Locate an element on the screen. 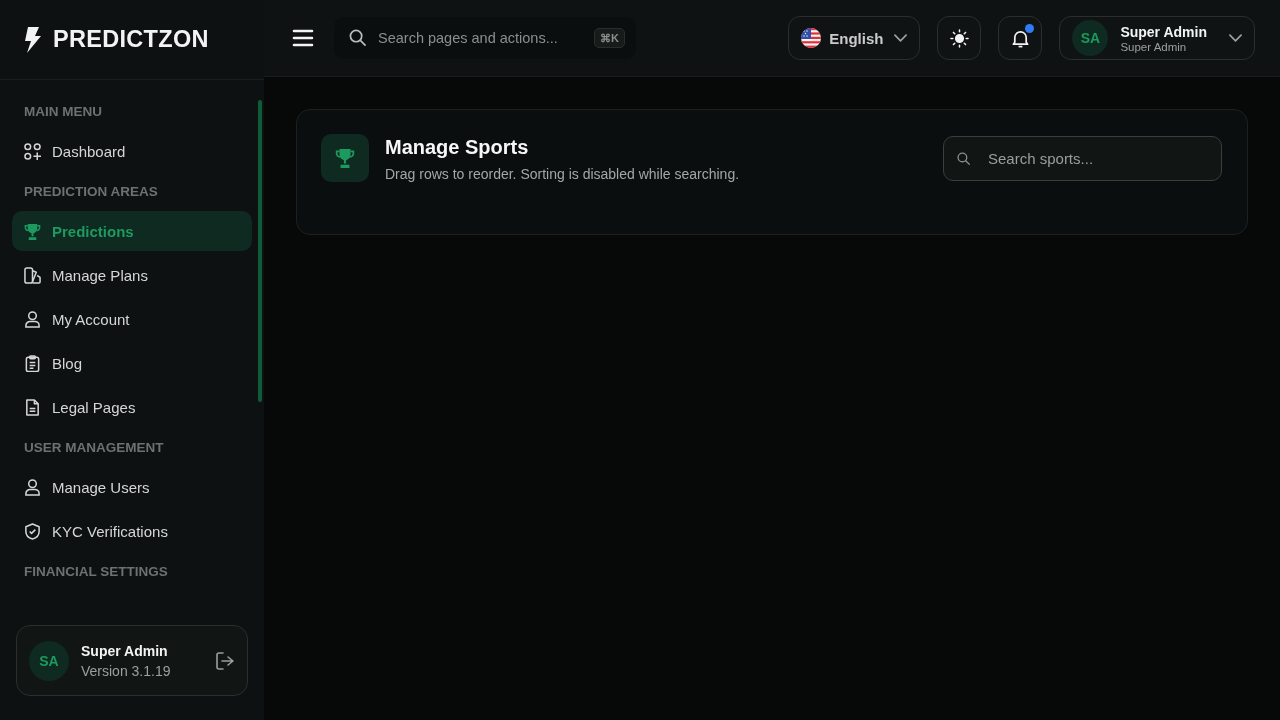 This screenshot has width=1280, height=720. sidebar-item: Legal Pages is located at coordinates (132, 407).